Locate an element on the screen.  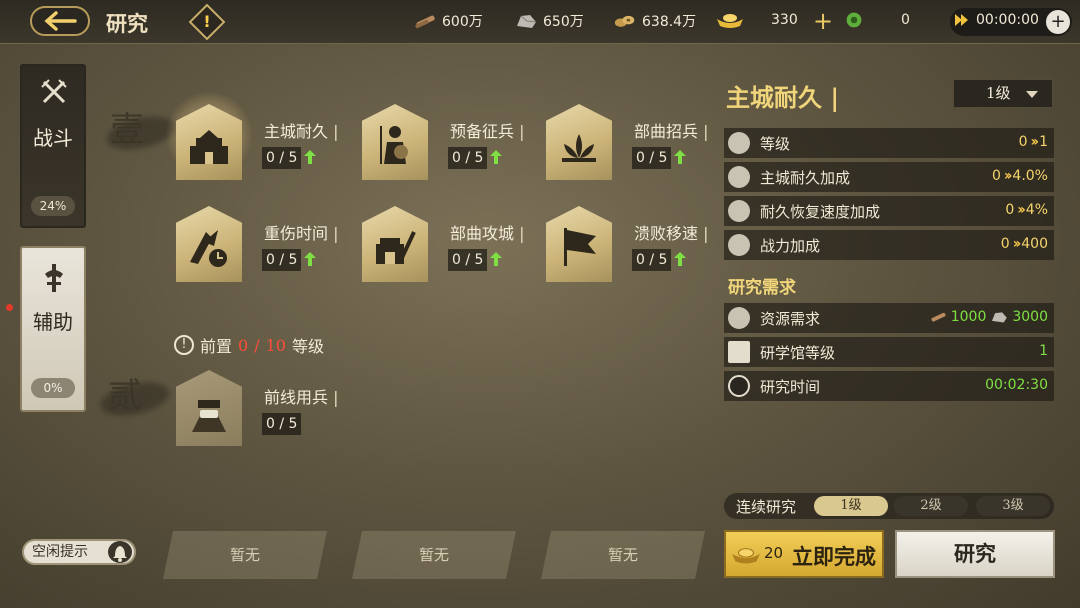
stat-value: 0 ›› 4% is located at coordinates (1026, 210).